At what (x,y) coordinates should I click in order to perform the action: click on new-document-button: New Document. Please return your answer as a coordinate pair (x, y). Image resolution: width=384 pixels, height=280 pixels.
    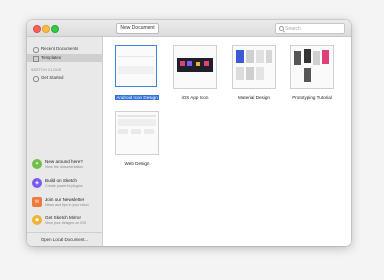
    Looking at the image, I should click on (137, 28).